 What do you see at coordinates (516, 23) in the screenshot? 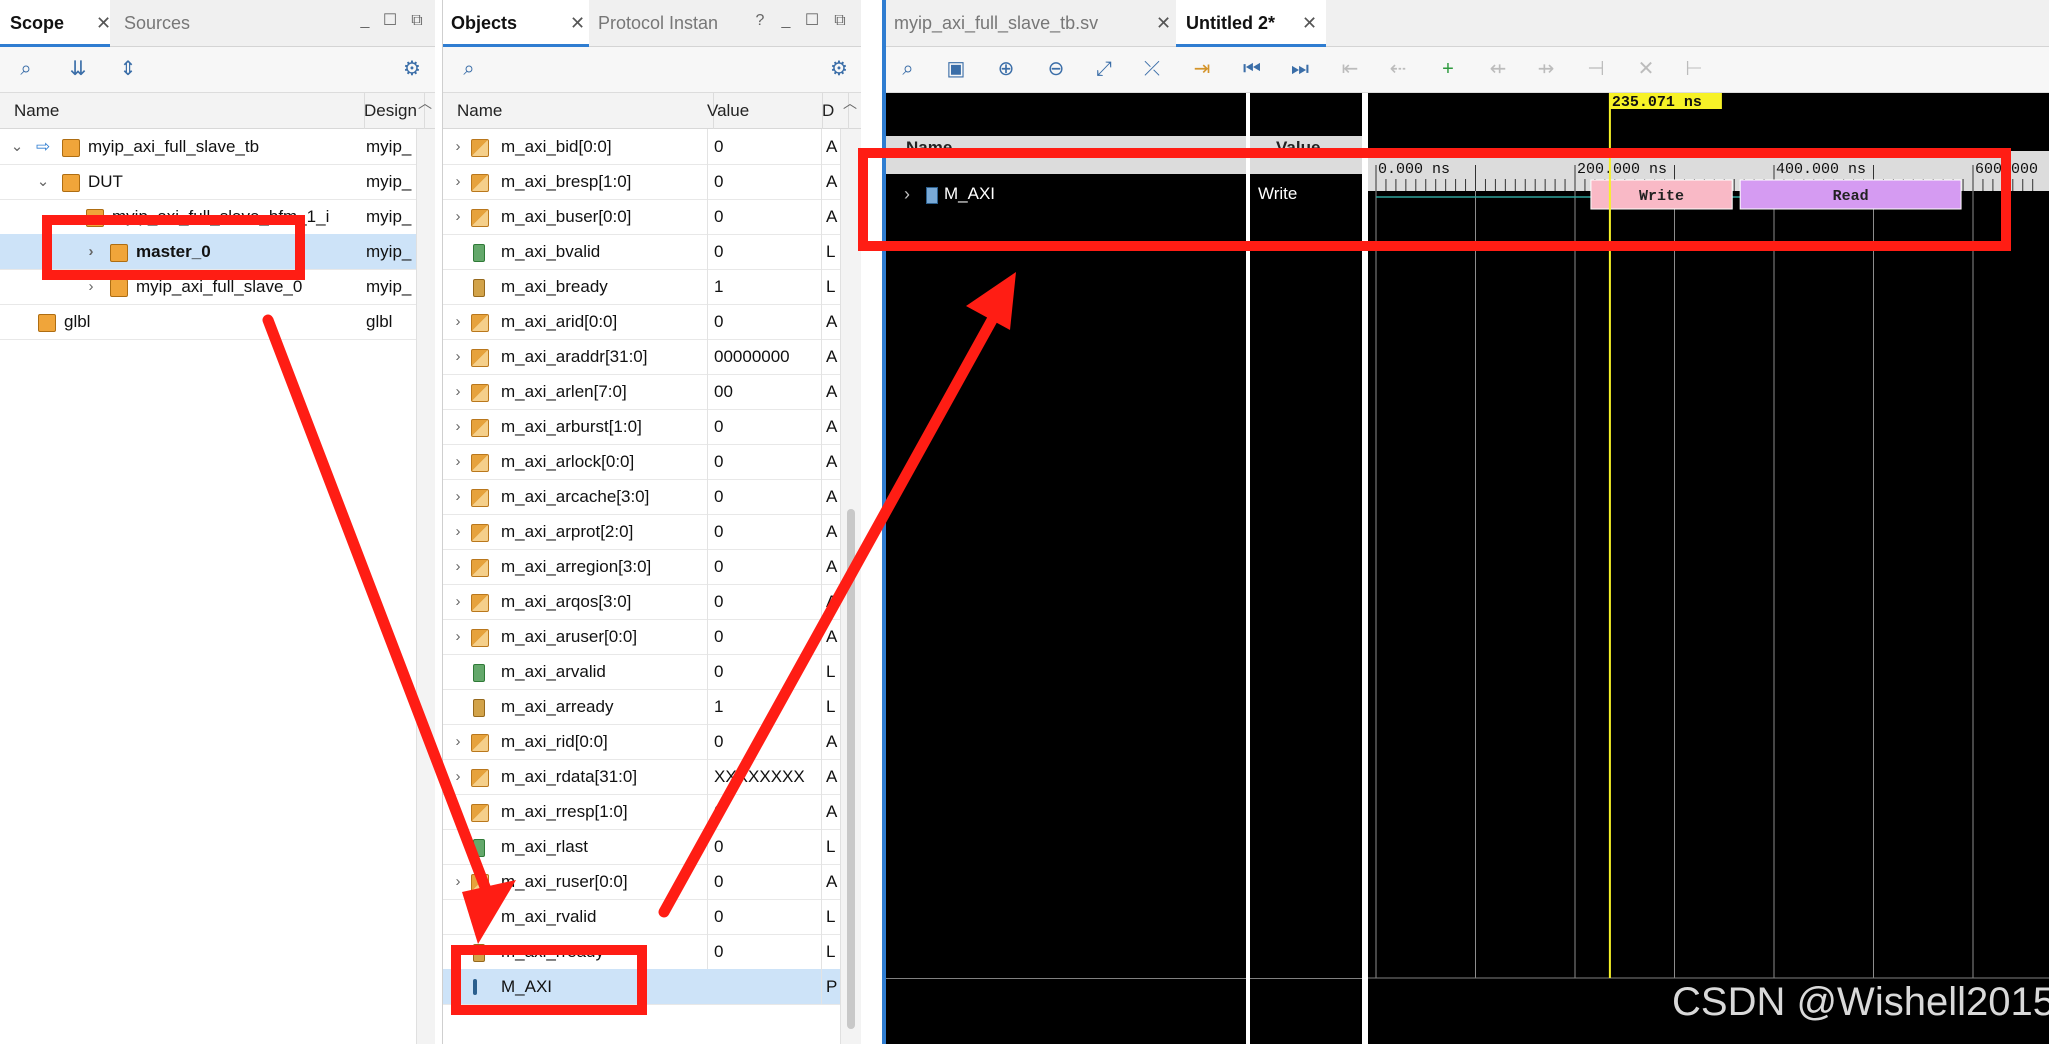
I see `tab-objects: Objects` at bounding box center [516, 23].